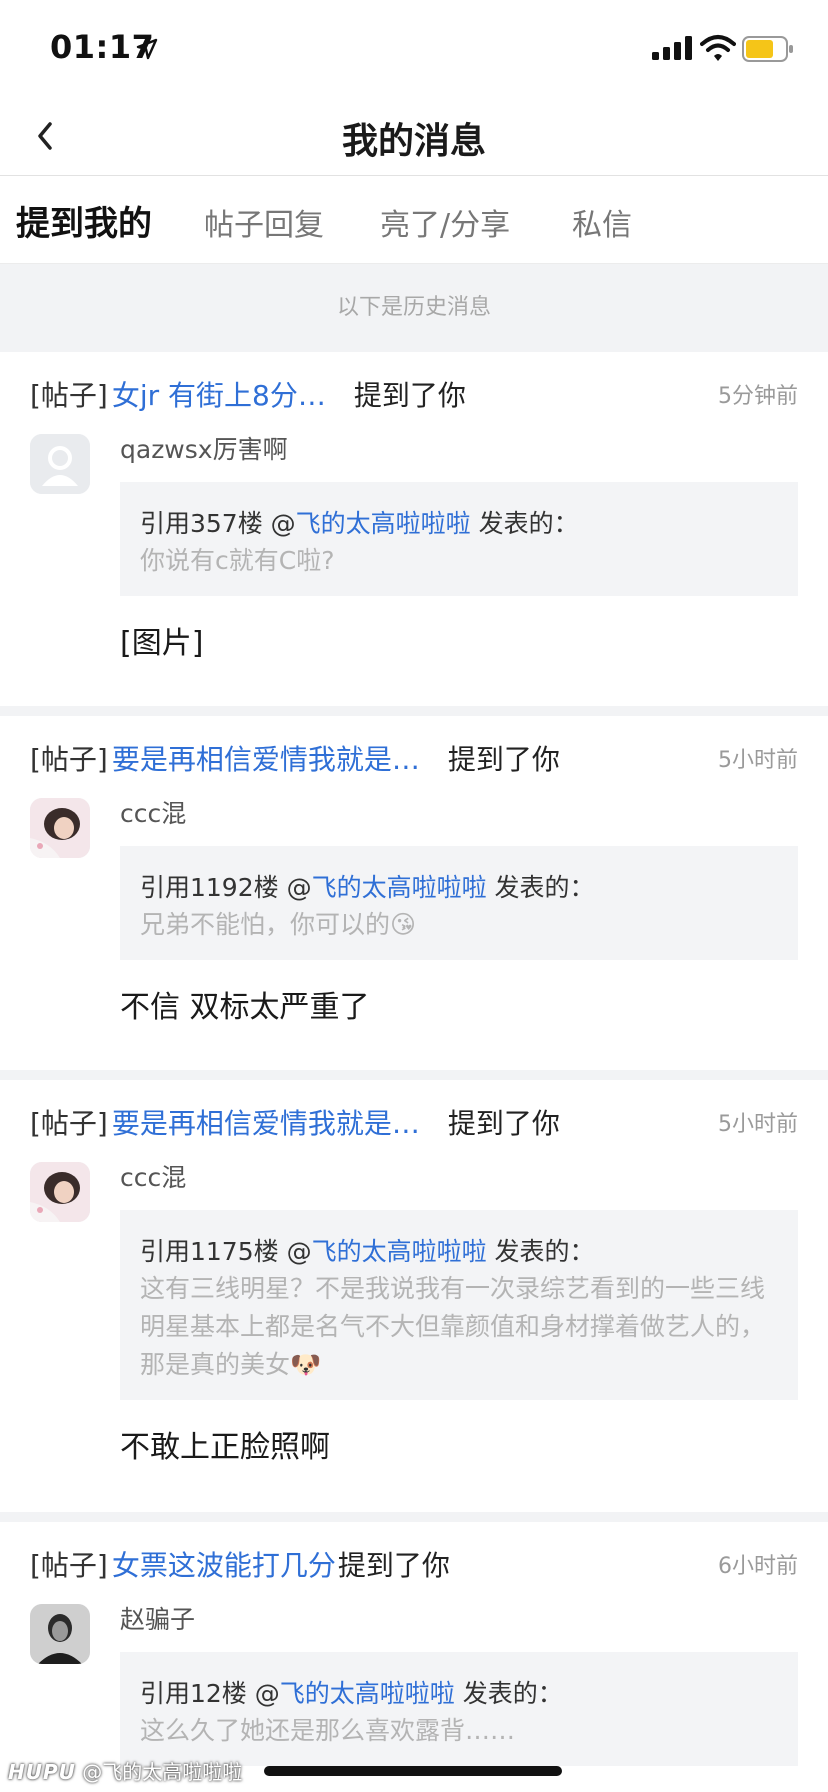 The image size is (828, 1792). What do you see at coordinates (226, 1251) in the screenshot?
I see `quote-prefix: 引用1175楼 @` at bounding box center [226, 1251].